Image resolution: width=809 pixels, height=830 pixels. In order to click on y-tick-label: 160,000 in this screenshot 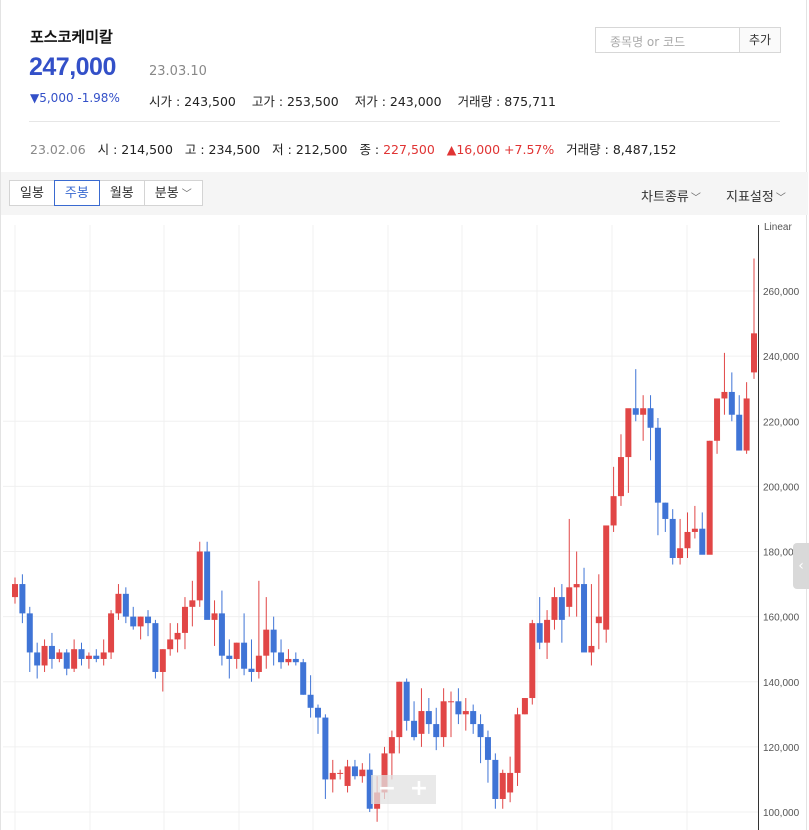, I will do `click(781, 618)`.